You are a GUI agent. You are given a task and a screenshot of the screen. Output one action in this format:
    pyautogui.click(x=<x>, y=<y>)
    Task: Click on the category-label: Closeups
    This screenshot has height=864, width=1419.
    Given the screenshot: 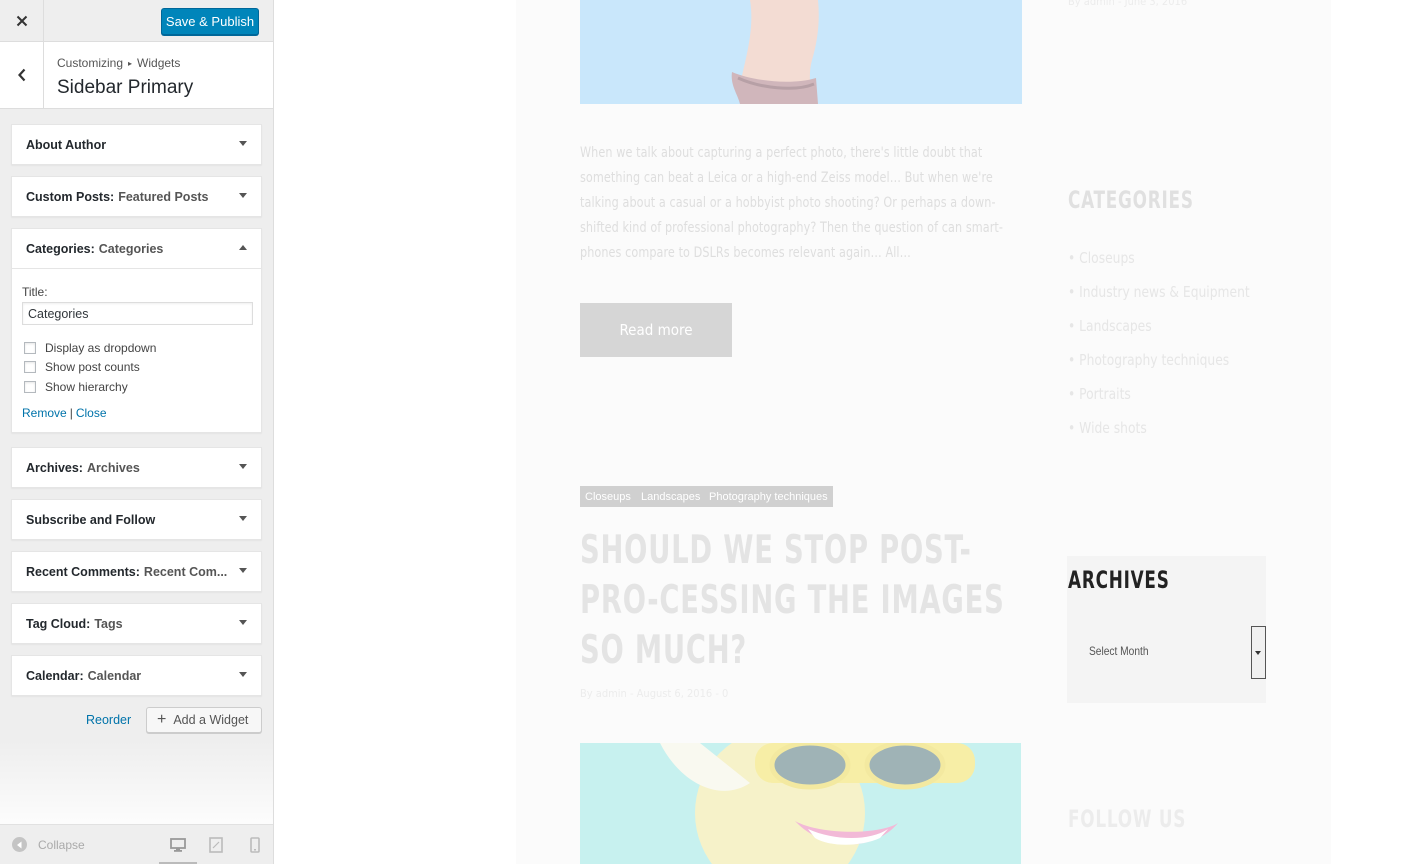 What is the action you would take?
    pyautogui.click(x=1107, y=258)
    